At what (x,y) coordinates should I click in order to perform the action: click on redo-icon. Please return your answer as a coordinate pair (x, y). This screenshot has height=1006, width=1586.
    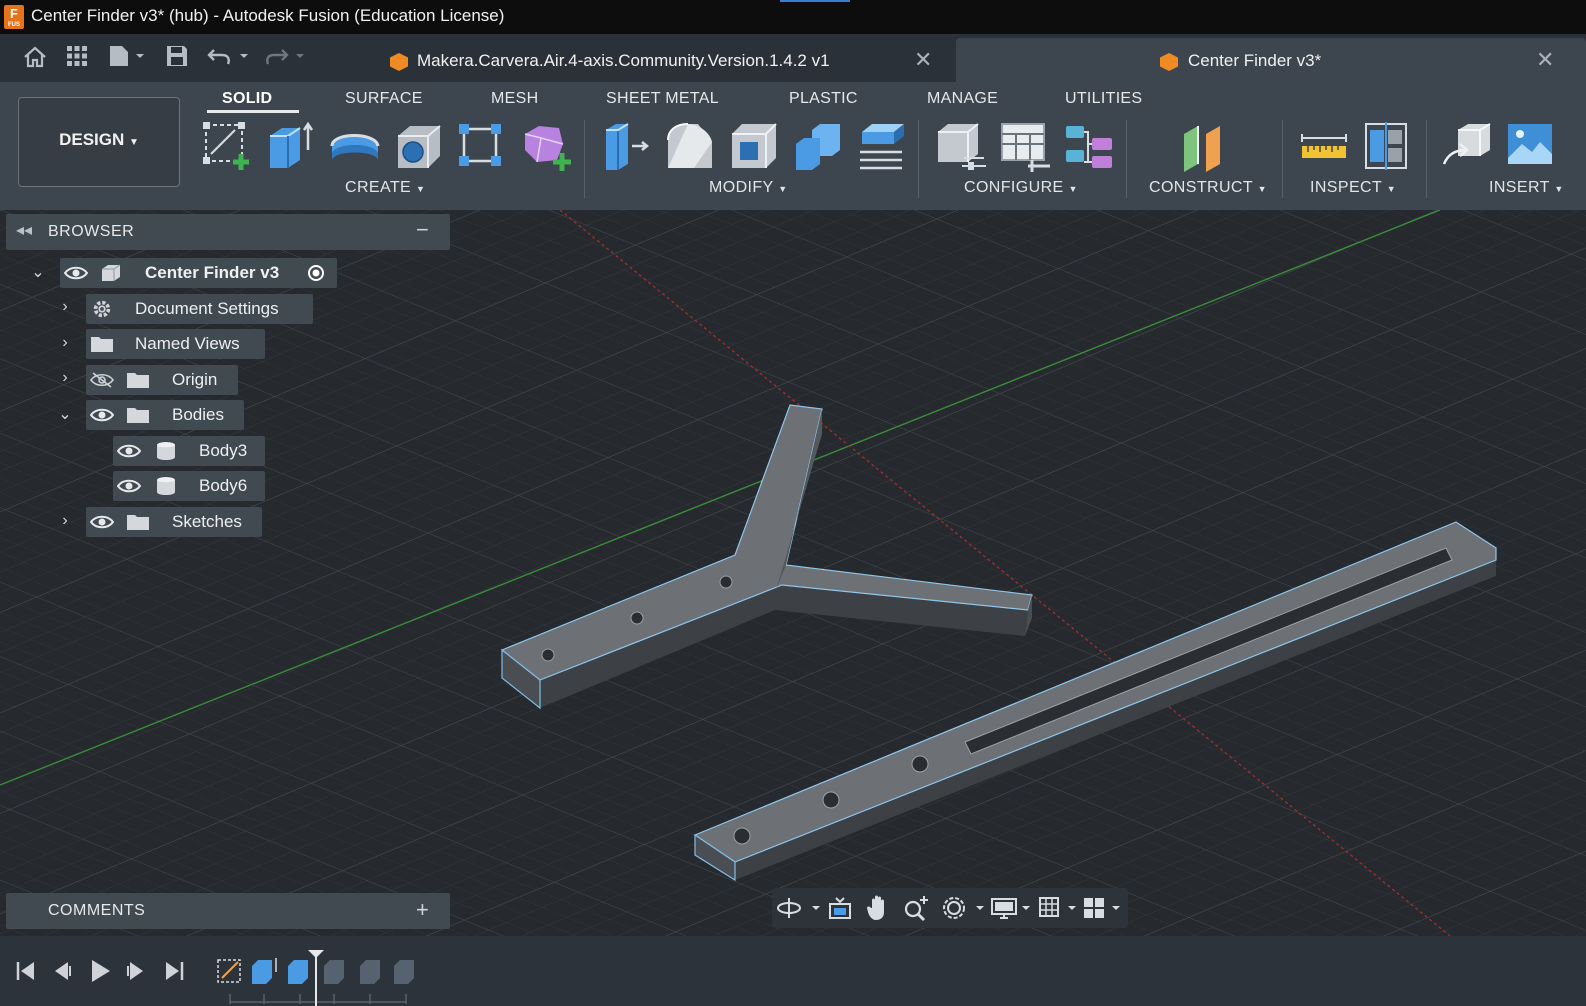
    Looking at the image, I should click on (287, 58).